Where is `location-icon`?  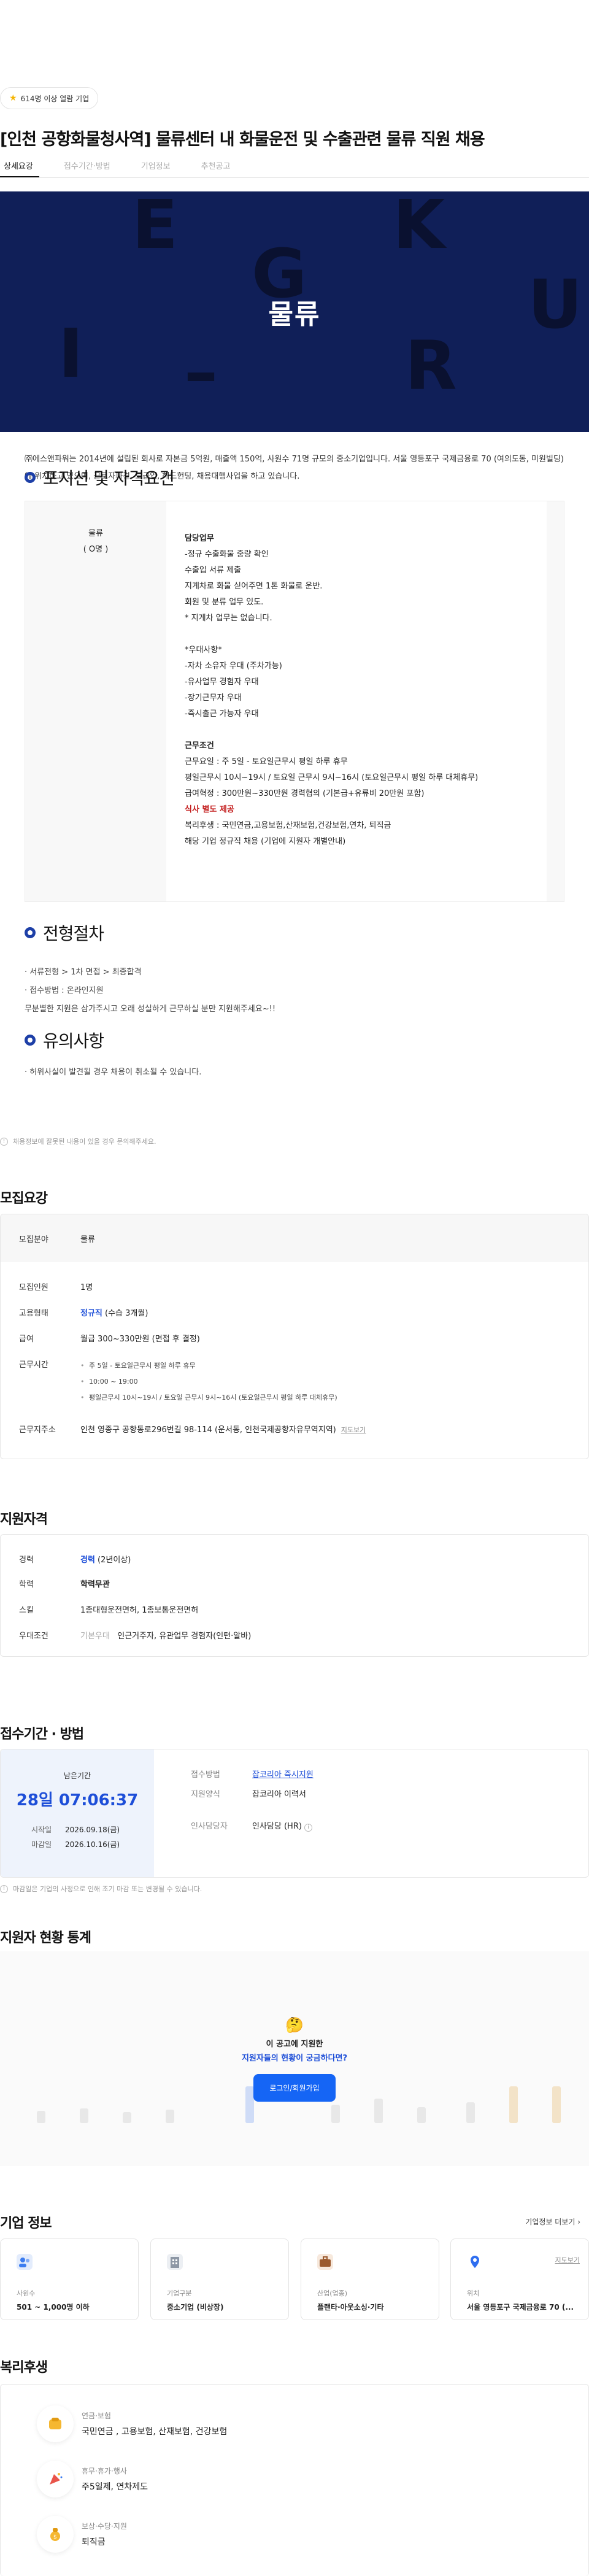 location-icon is located at coordinates (475, 2262).